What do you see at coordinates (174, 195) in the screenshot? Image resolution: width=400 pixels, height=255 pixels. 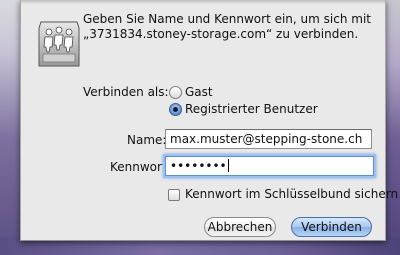 I see `keychain-checkbox` at bounding box center [174, 195].